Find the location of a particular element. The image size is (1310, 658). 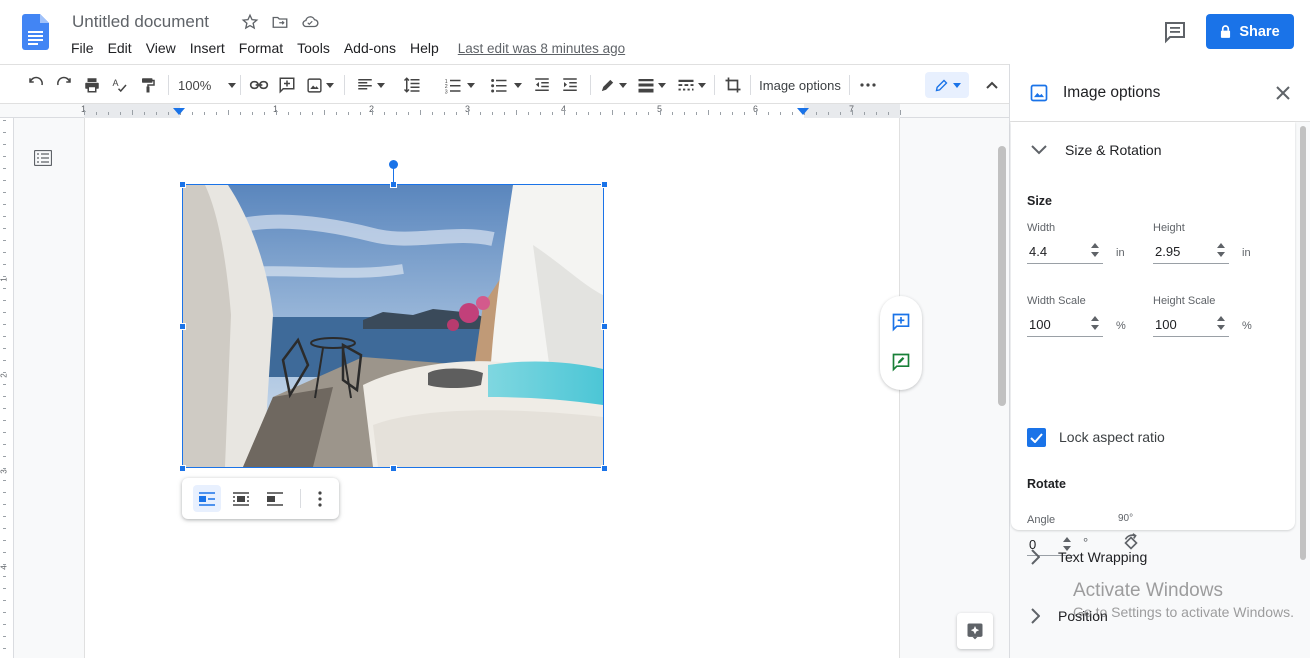

resize-handle-bottom-right is located at coordinates (604, 468).